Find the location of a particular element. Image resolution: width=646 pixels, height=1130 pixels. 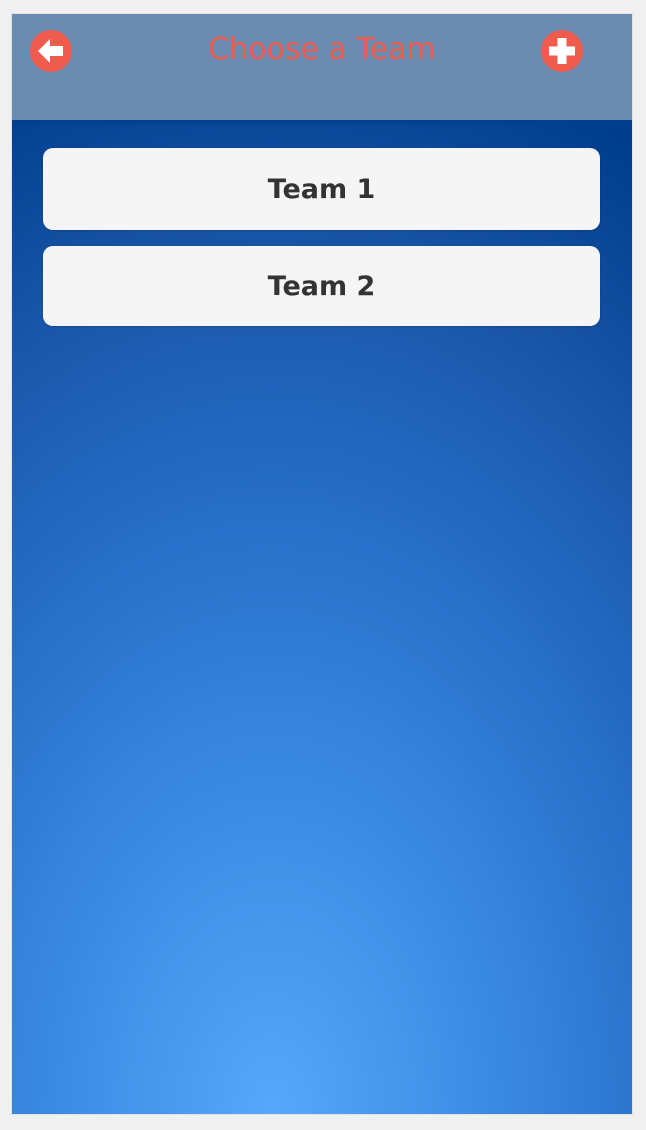

team-label: Team 1 is located at coordinates (321, 189).